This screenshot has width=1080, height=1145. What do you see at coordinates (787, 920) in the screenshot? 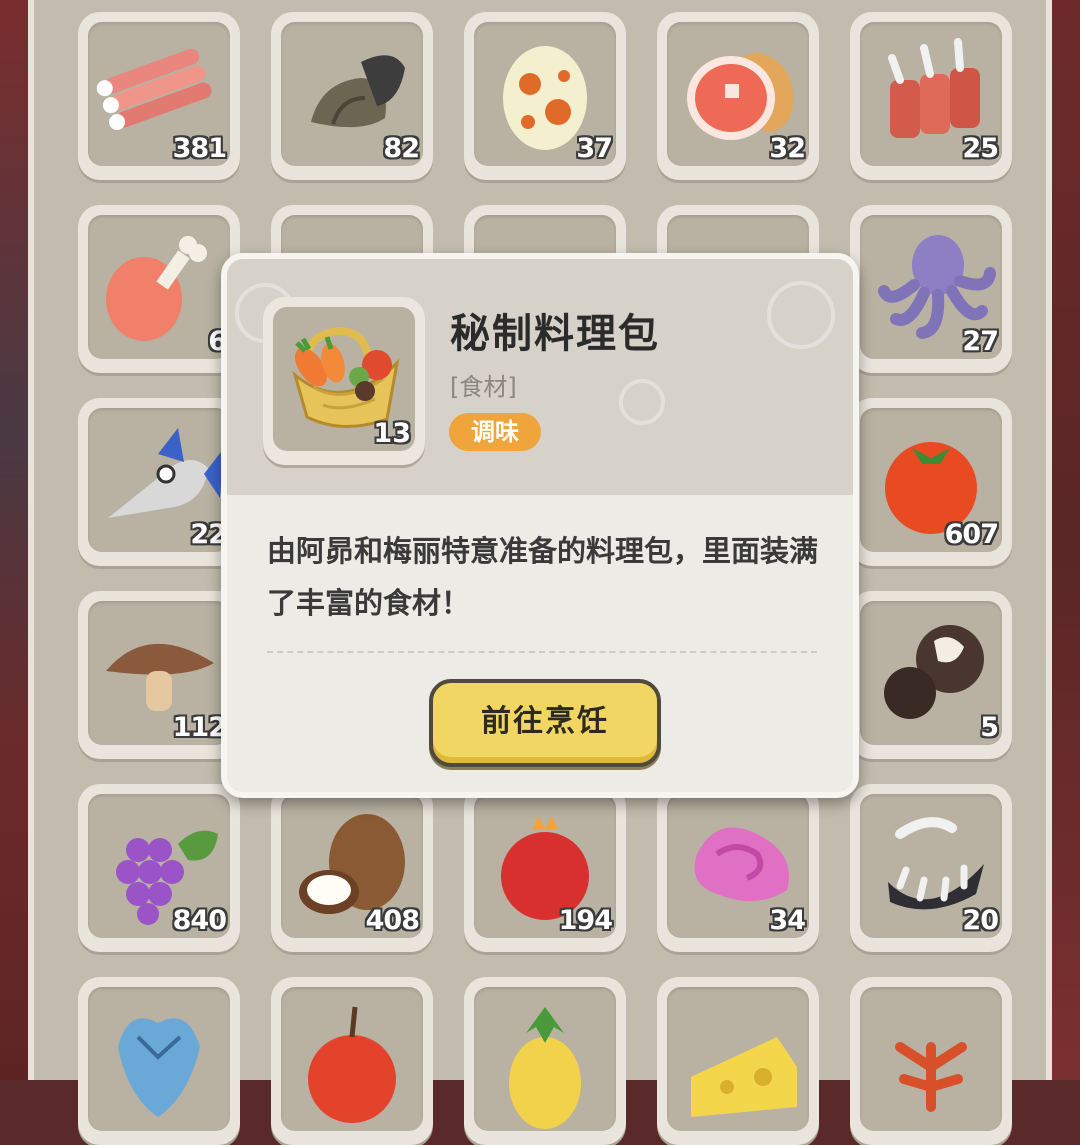
I see `item-count: 34` at bounding box center [787, 920].